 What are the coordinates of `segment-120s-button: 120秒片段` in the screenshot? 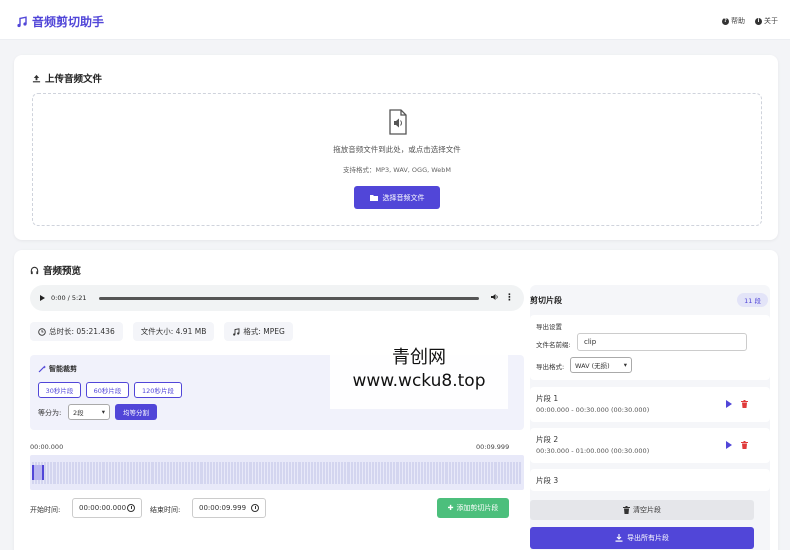 It's located at (158, 390).